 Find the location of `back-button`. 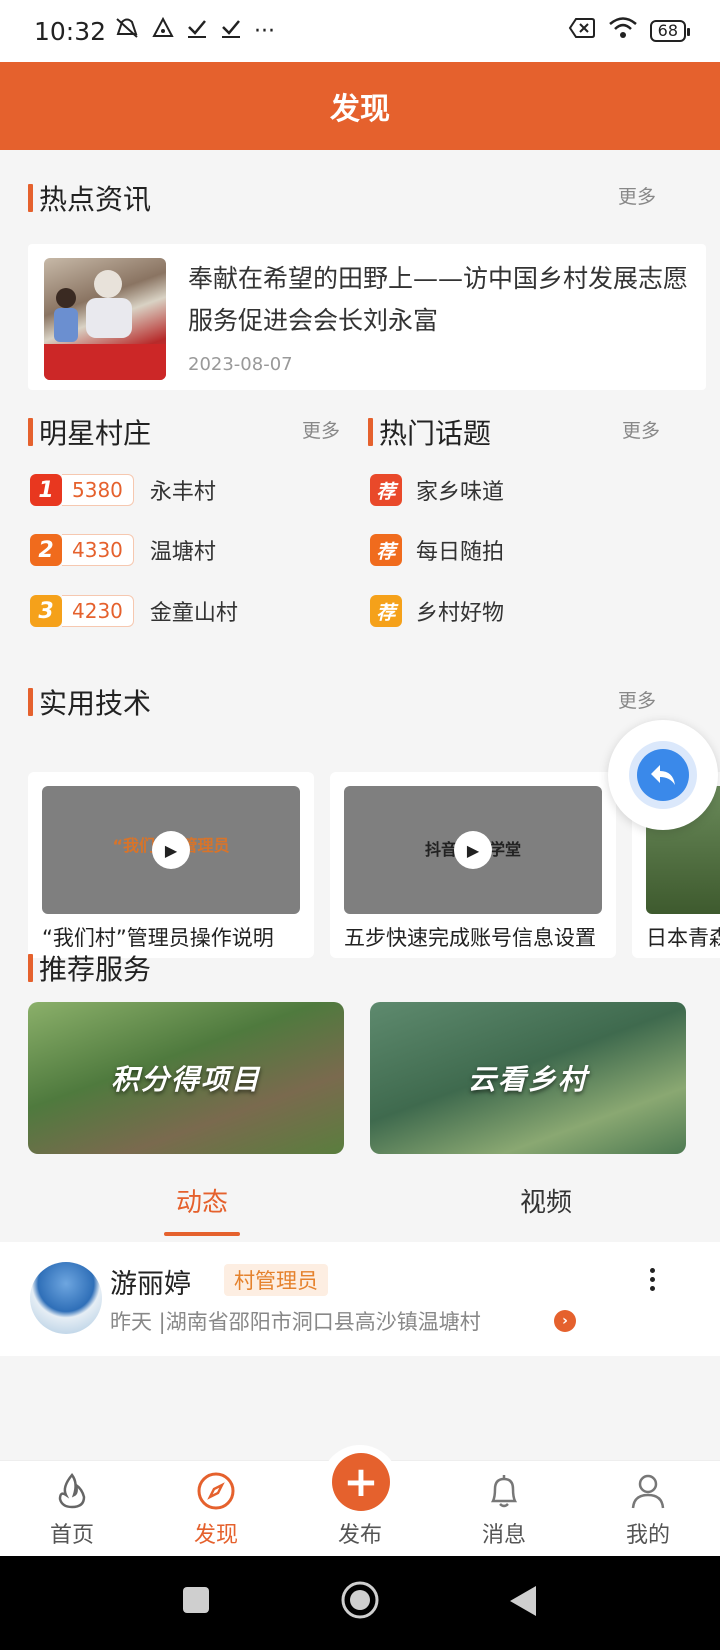

back-button is located at coordinates (523, 1603).